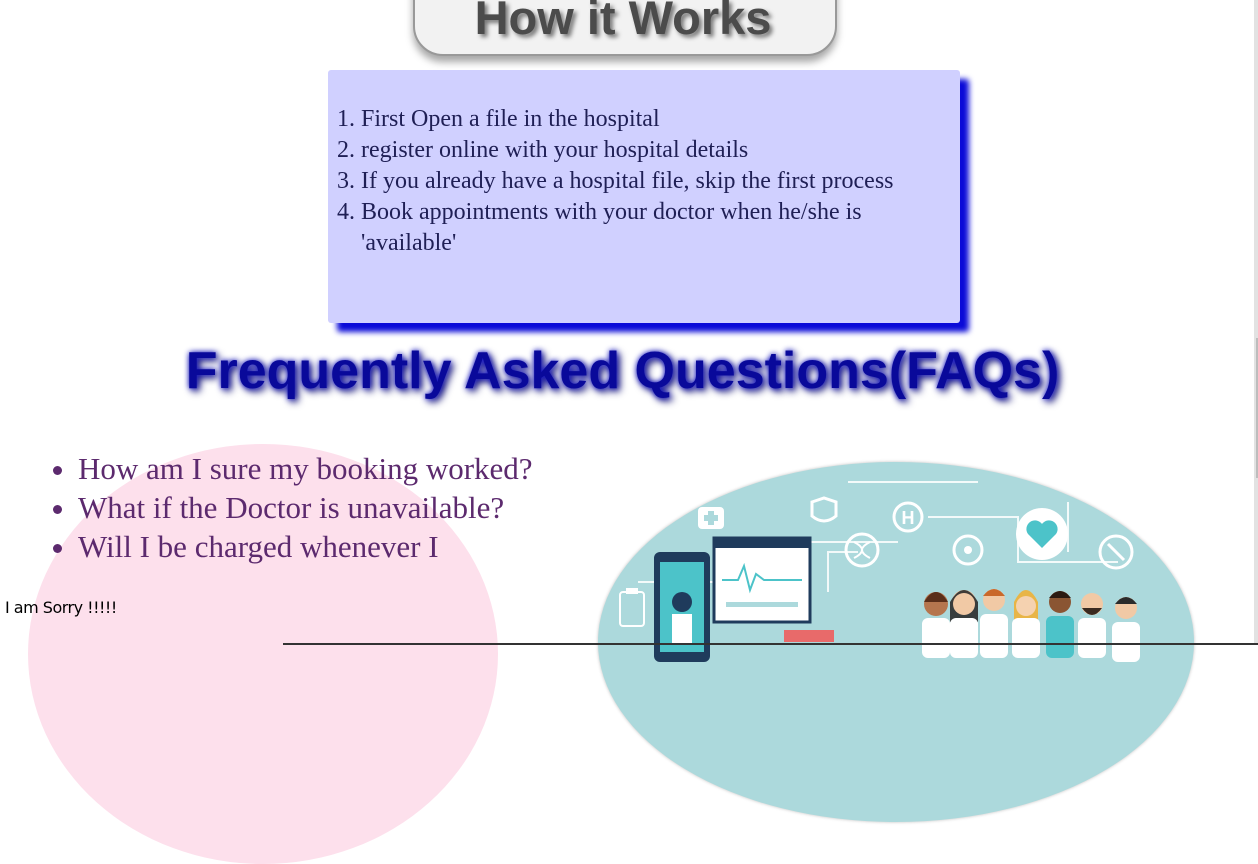  What do you see at coordinates (61, 607) in the screenshot?
I see `sorry-message: I am Sorry !!!!!` at bounding box center [61, 607].